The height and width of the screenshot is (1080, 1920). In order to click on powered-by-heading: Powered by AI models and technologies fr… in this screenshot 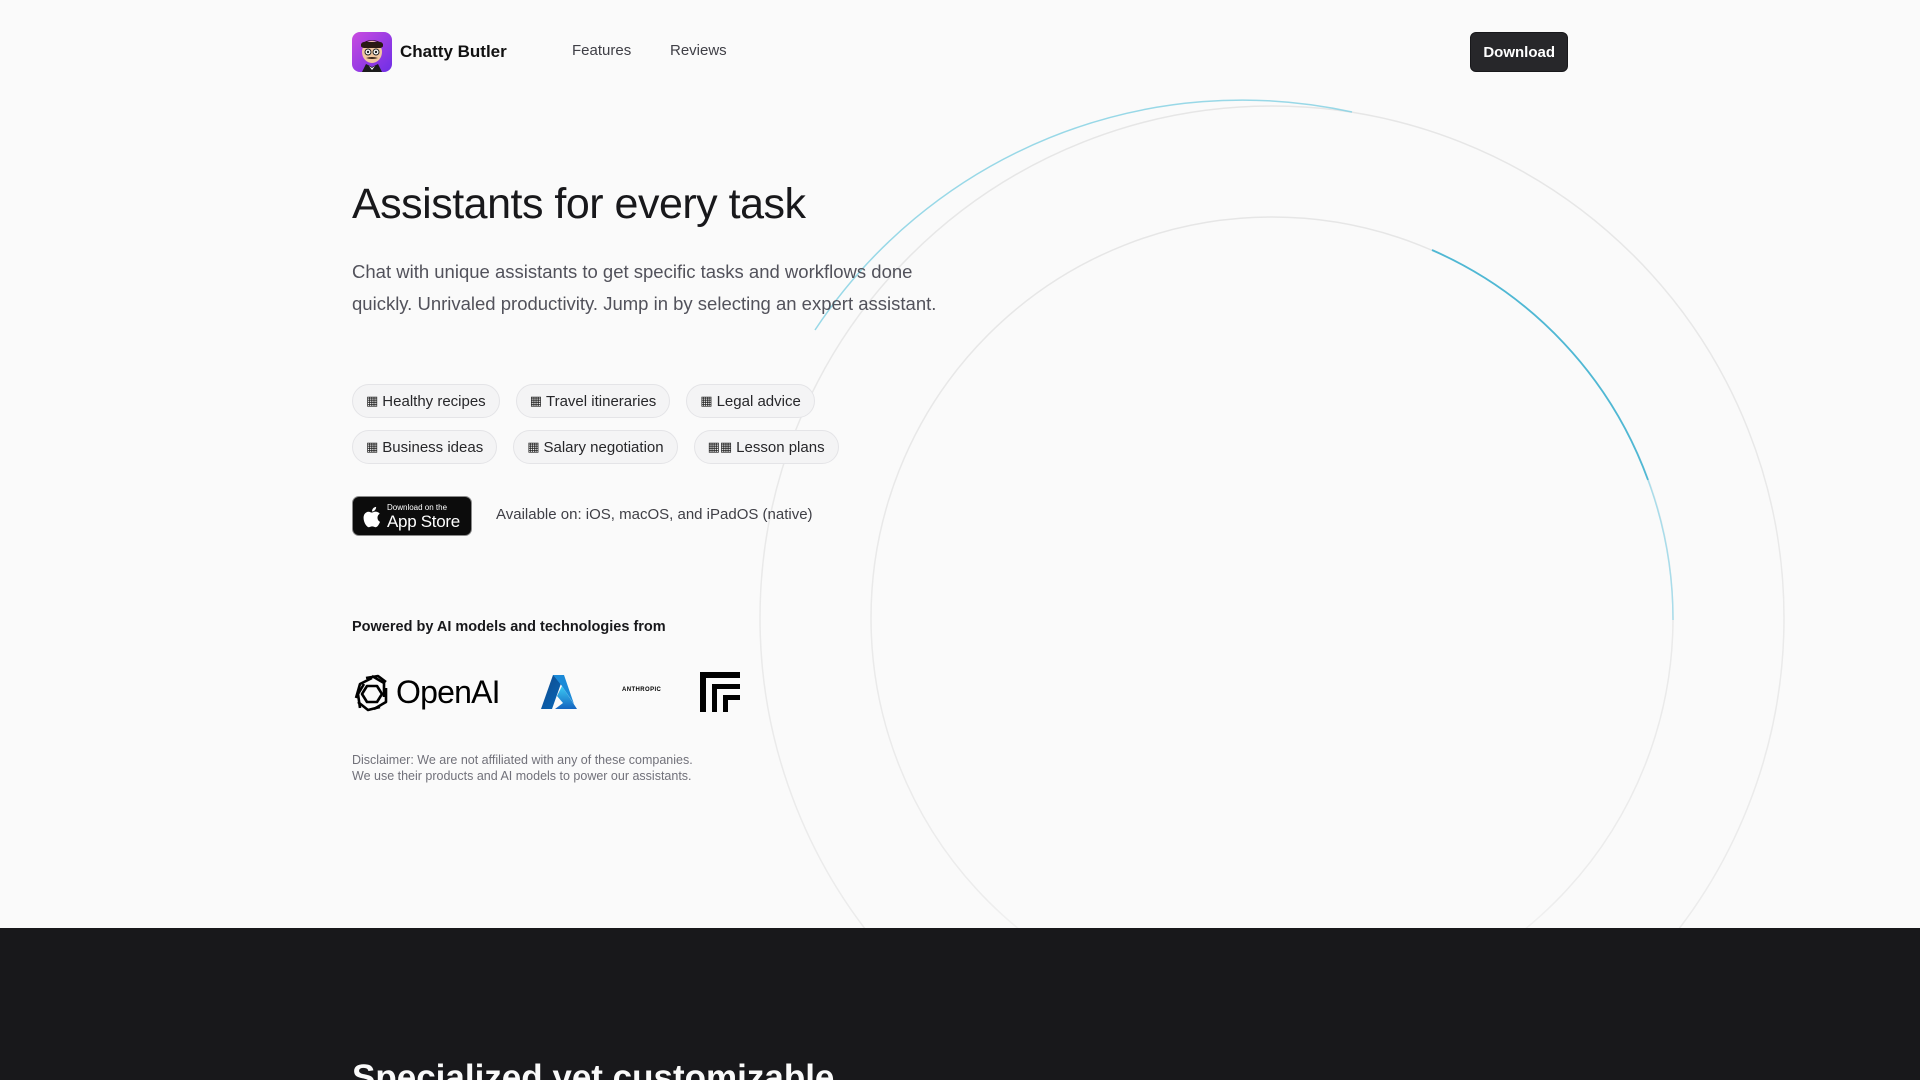, I will do `click(509, 627)`.